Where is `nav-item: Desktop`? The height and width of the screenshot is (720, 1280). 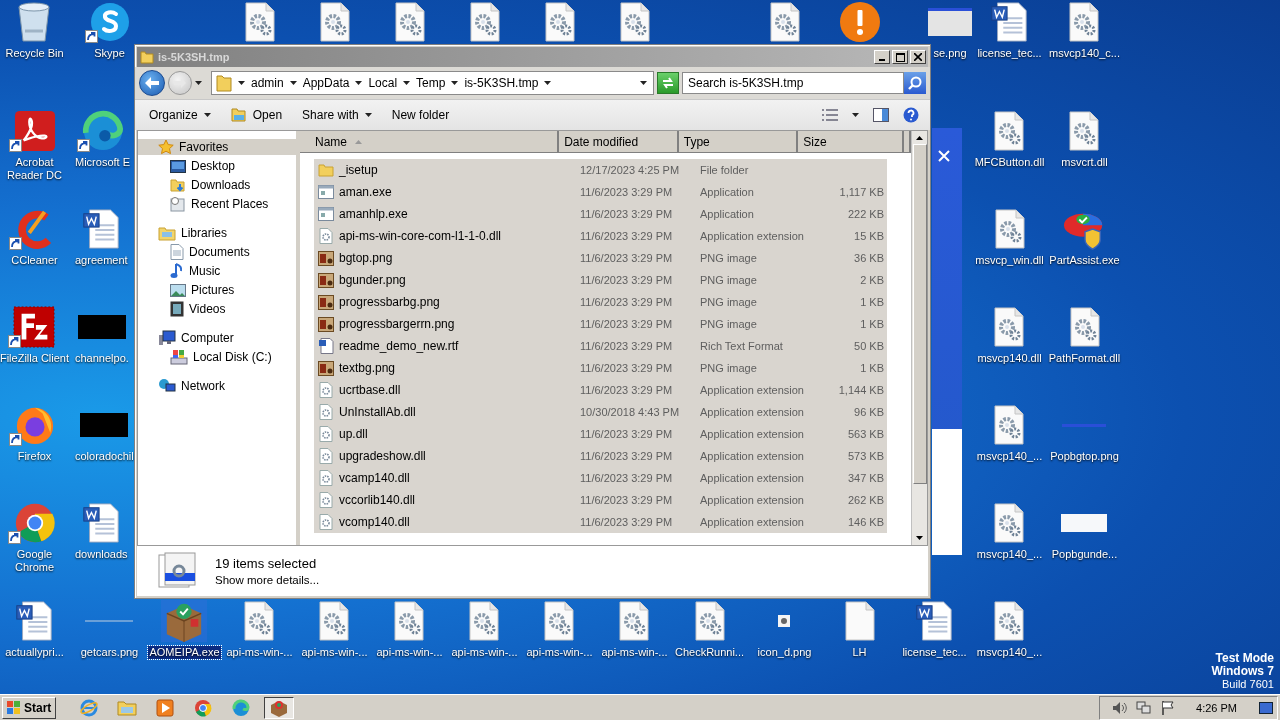 nav-item: Desktop is located at coordinates (217, 166).